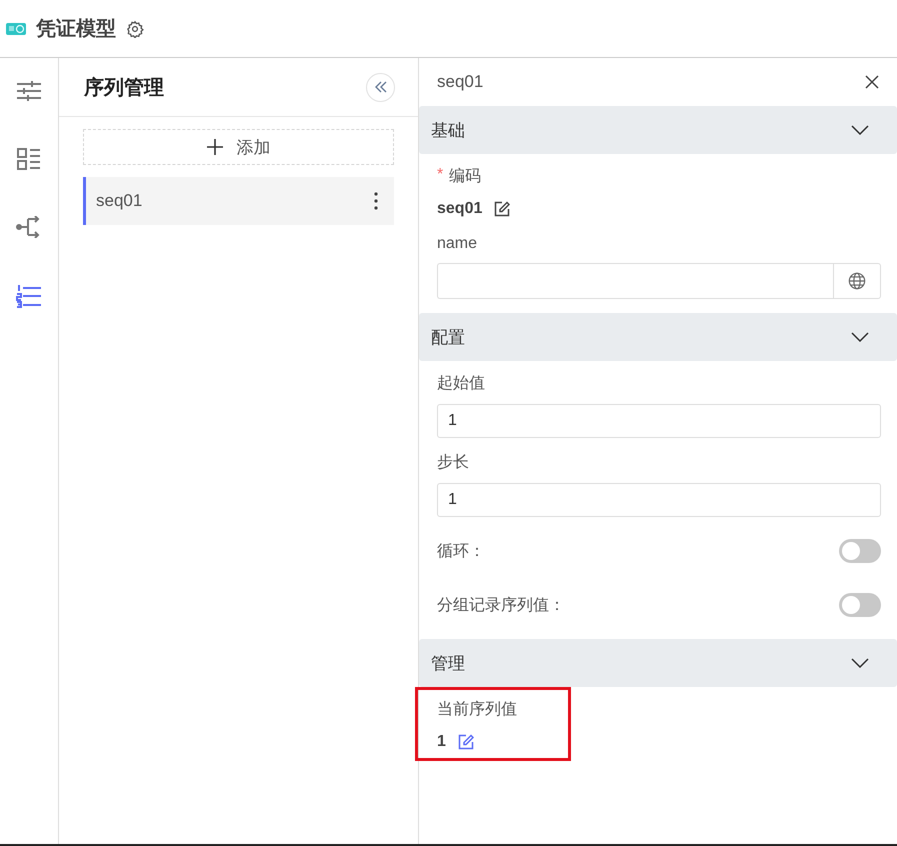  Describe the element at coordinates (214, 147) in the screenshot. I see `plus-icon` at that location.